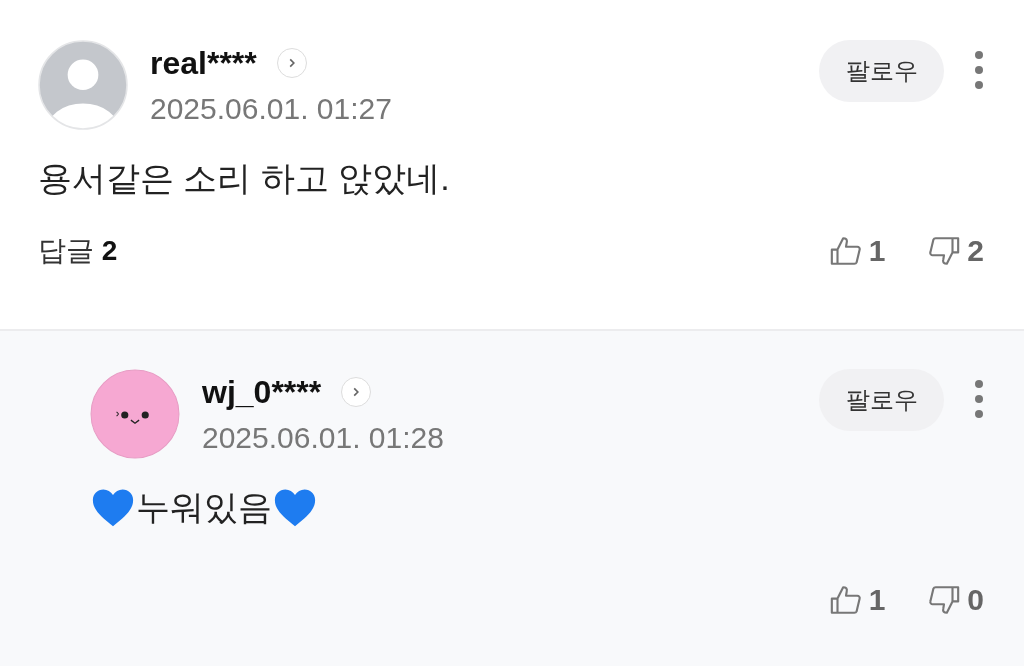 The image size is (1024, 666). What do you see at coordinates (203, 63) in the screenshot?
I see `username: real****` at bounding box center [203, 63].